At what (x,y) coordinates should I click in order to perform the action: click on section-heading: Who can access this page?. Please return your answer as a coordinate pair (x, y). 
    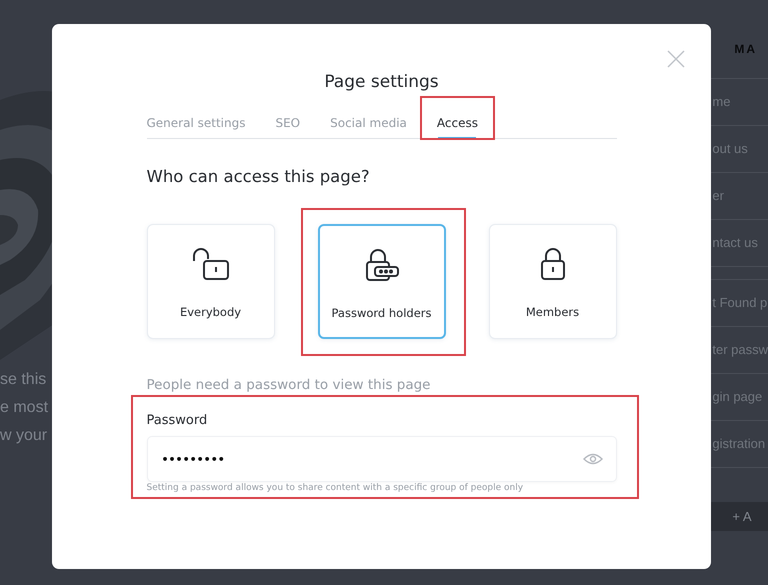
    Looking at the image, I should click on (258, 176).